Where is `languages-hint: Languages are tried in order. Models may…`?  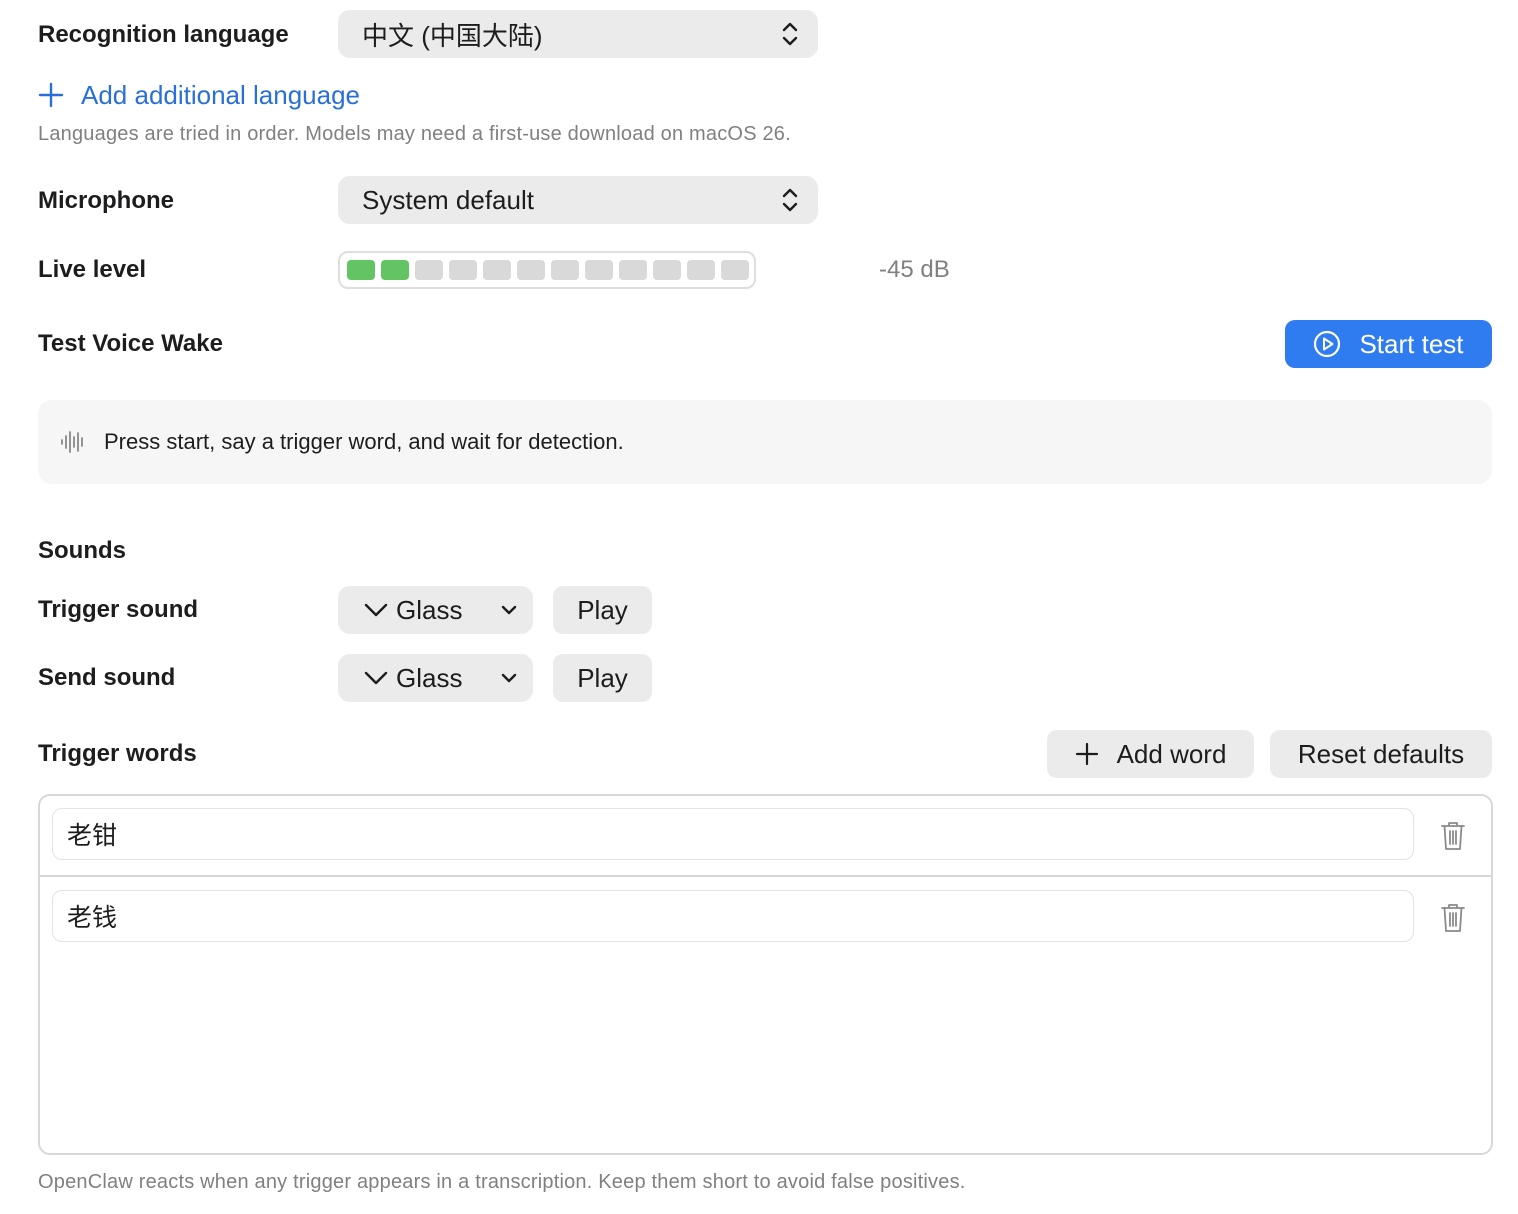 languages-hint: Languages are tried in order. Models may… is located at coordinates (414, 134).